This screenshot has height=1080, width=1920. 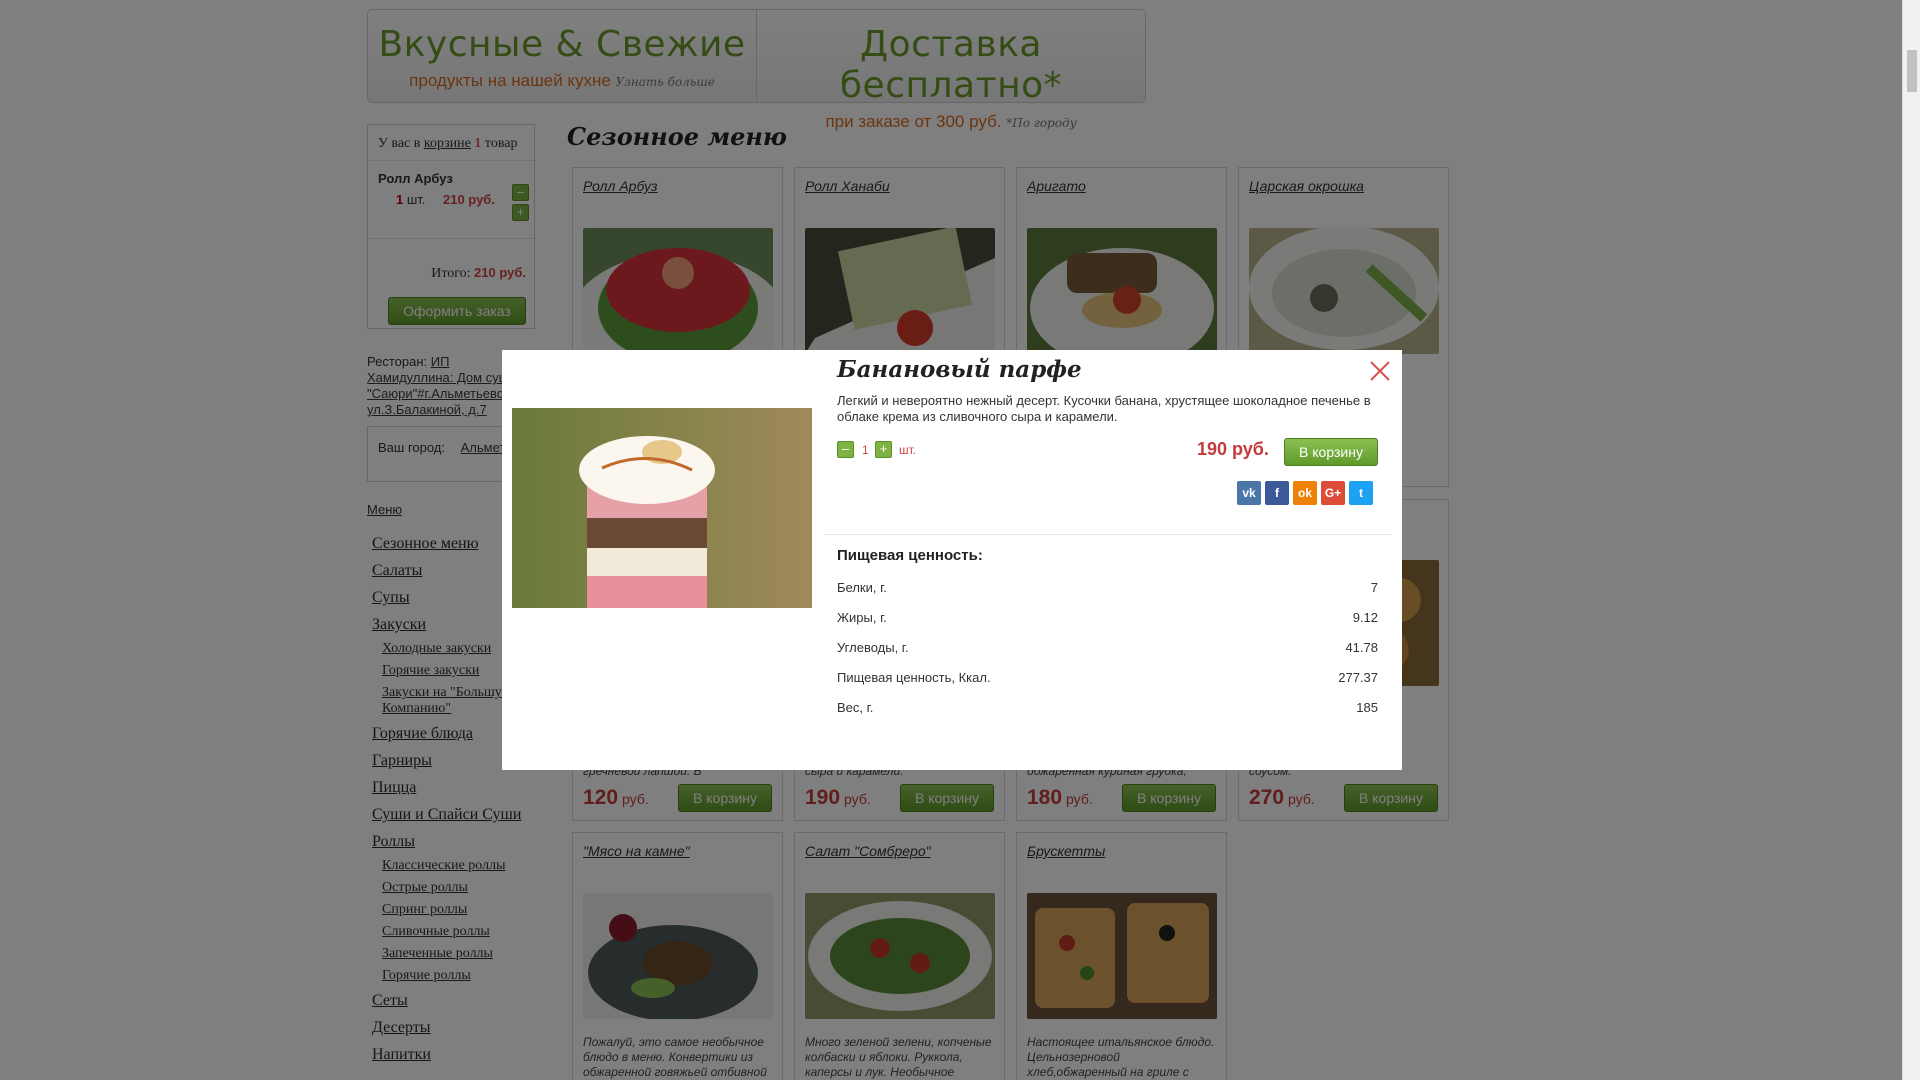 I want to click on odnoklassniki-icon: ok, so click(x=1305, y=493).